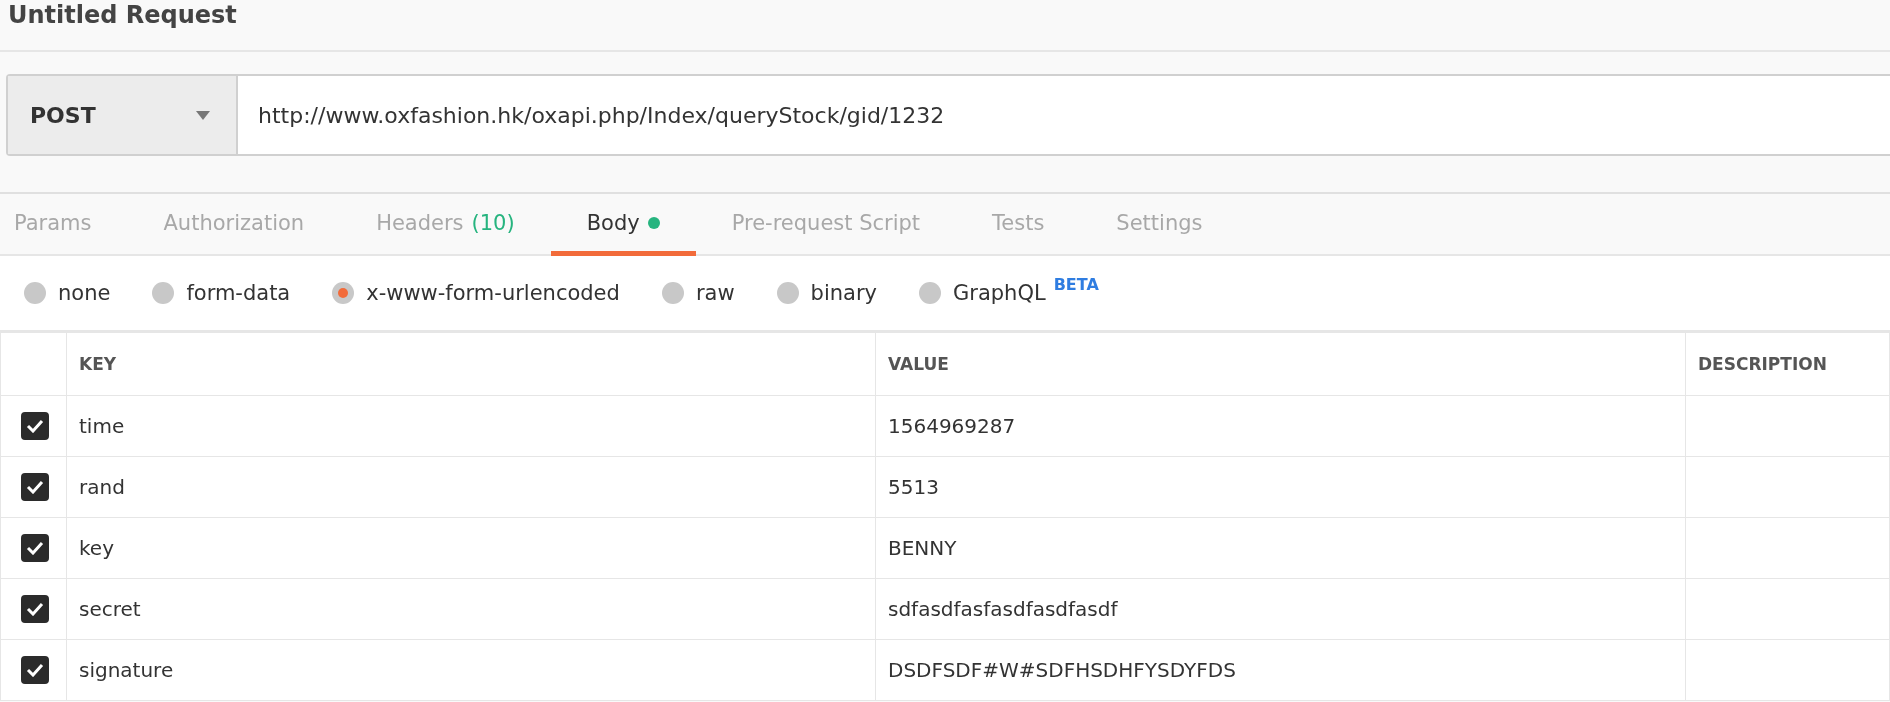 This screenshot has width=1890, height=702. Describe the element at coordinates (1280, 364) in the screenshot. I see `column-header: VALUE` at that location.